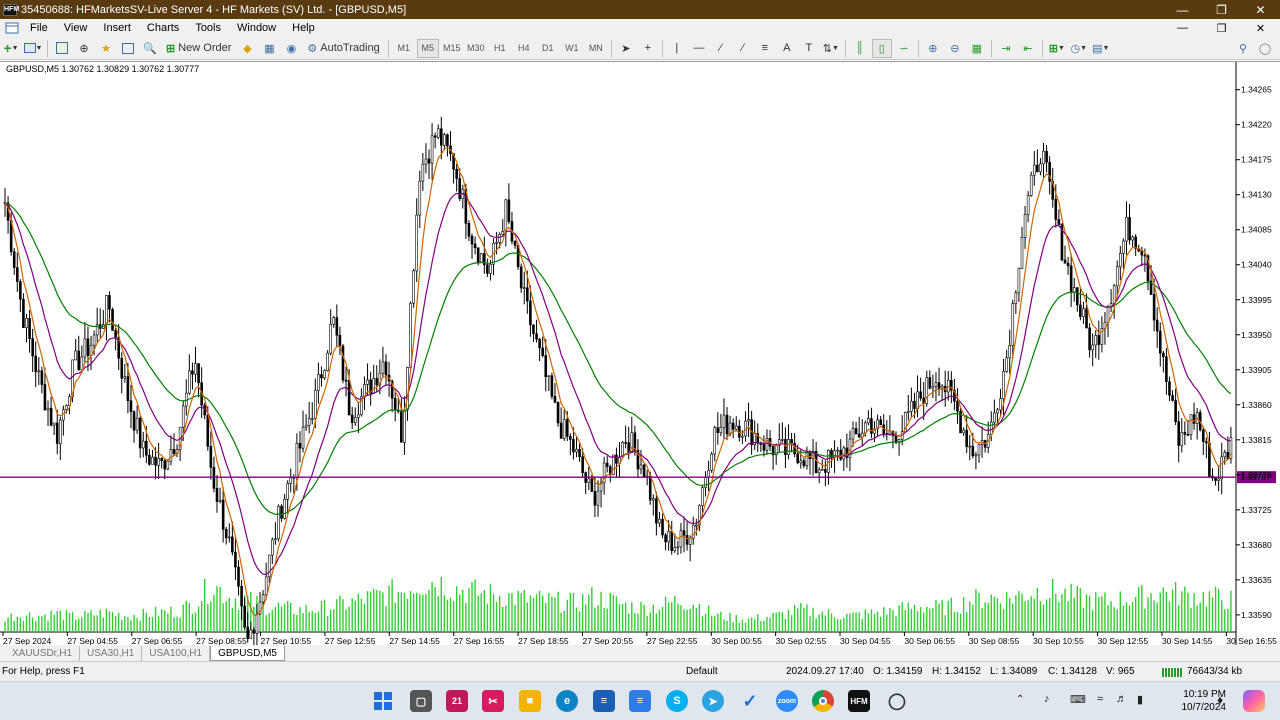 Image resolution: width=1280 pixels, height=720 pixels. What do you see at coordinates (750, 701) in the screenshot?
I see `taskbar-todo: ✓` at bounding box center [750, 701].